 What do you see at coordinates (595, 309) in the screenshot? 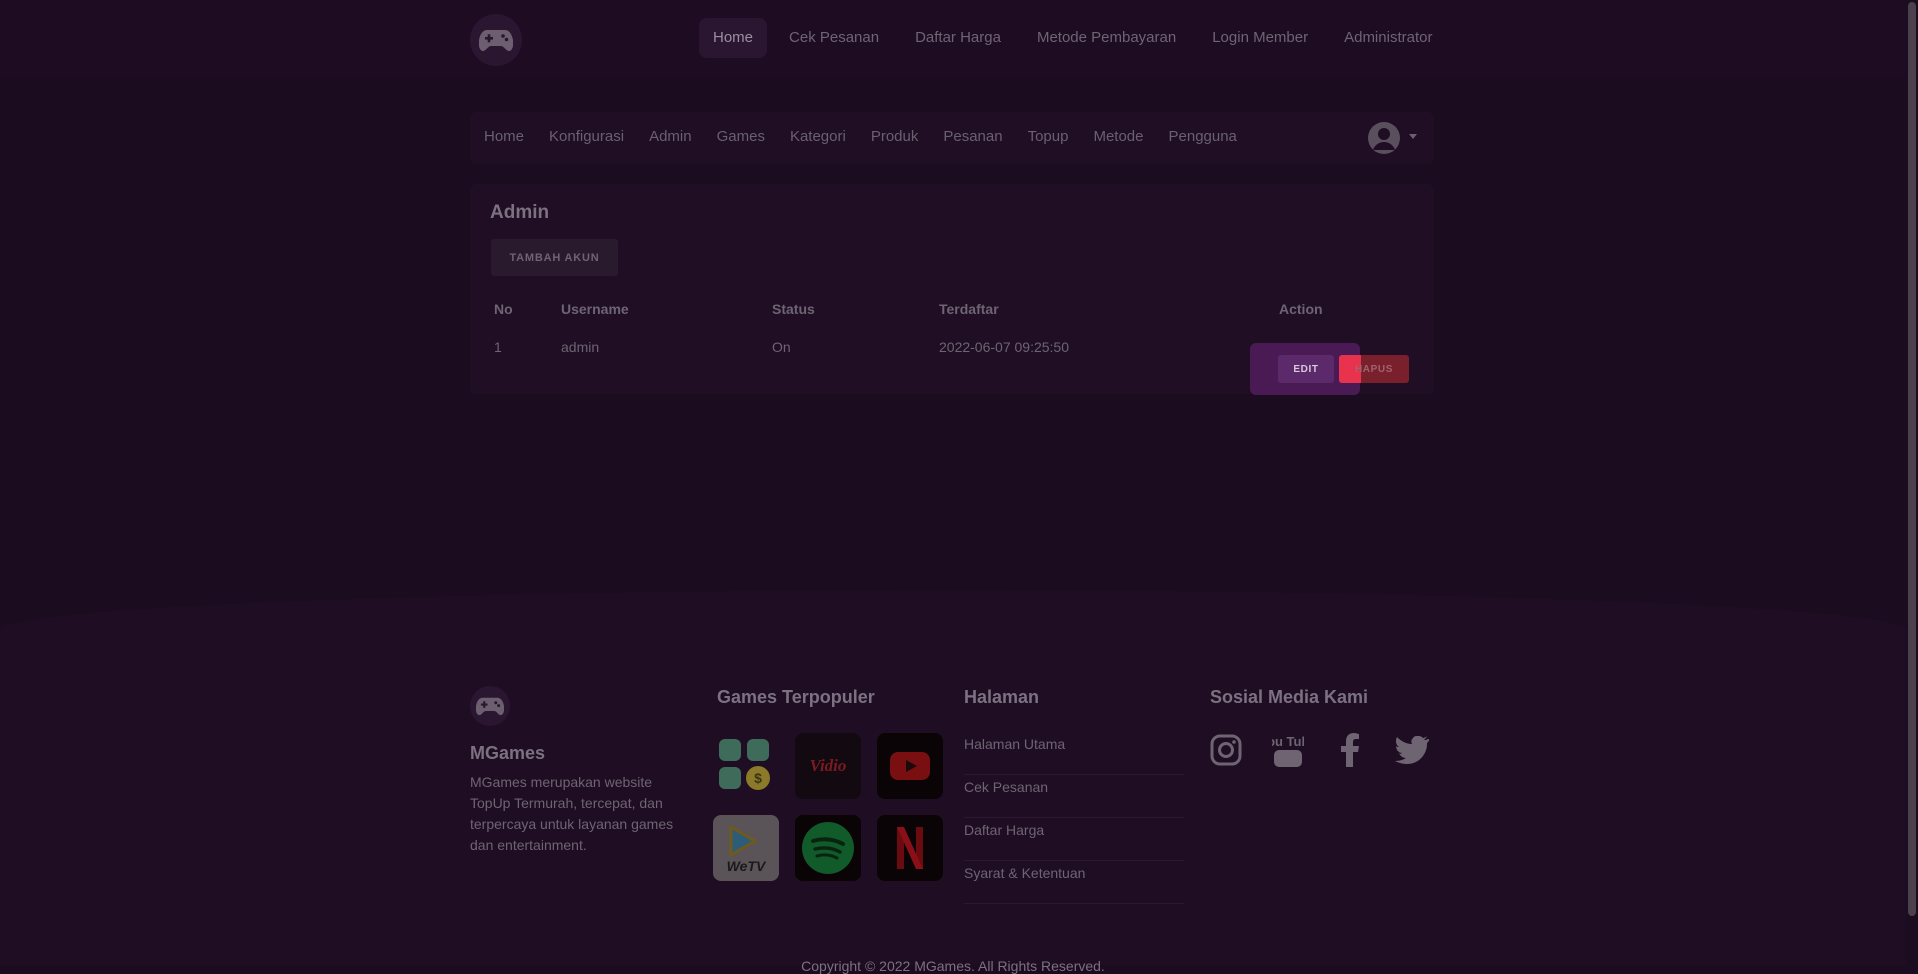
I see `col-username: Username` at bounding box center [595, 309].